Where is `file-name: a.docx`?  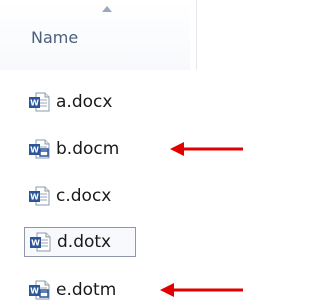 file-name: a.docx is located at coordinates (84, 102).